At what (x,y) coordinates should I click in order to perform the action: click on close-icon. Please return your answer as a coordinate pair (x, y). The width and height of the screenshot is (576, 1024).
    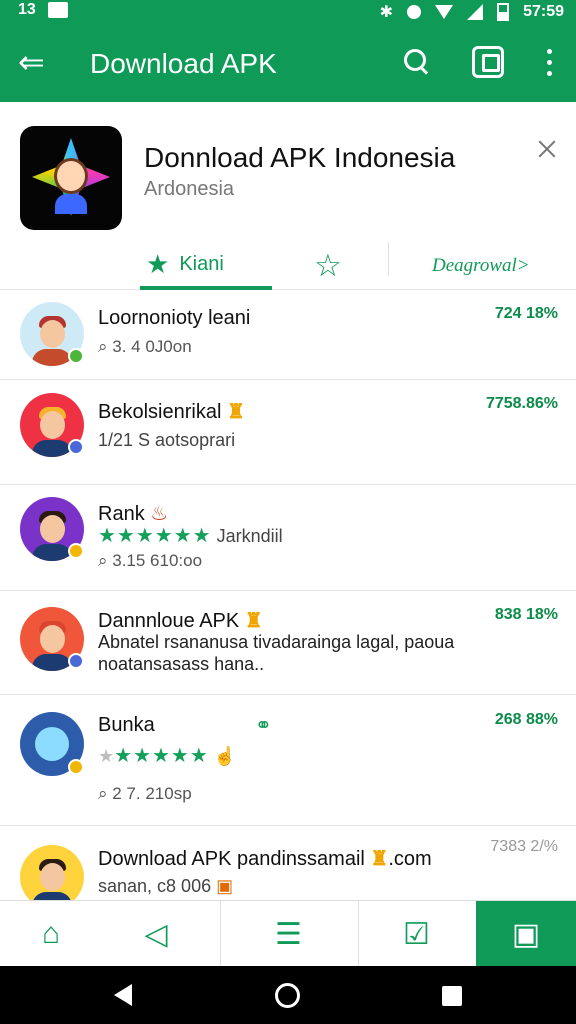
    Looking at the image, I should click on (547, 149).